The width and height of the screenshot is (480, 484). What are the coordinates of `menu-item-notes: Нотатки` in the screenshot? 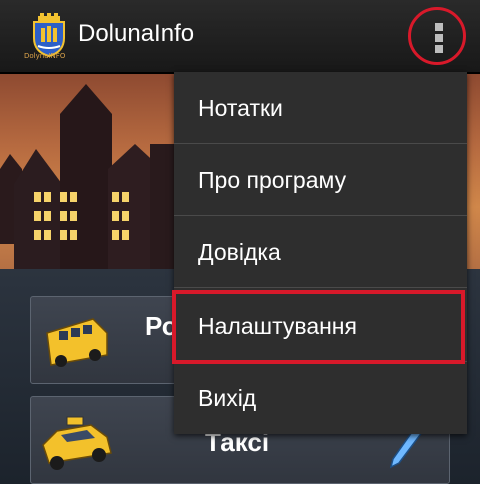 It's located at (320, 108).